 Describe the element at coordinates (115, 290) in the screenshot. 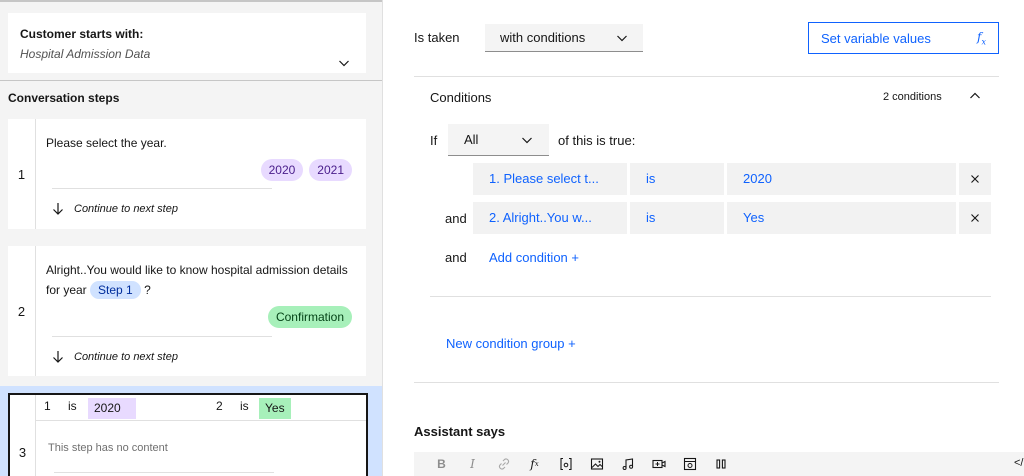

I see `variable-chip: Step 1` at that location.